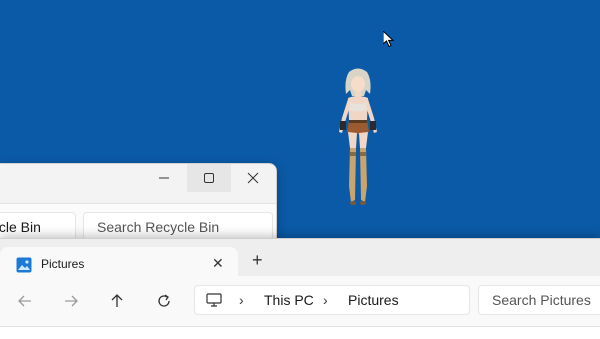 This screenshot has width=600, height=339. I want to click on recycle-bin-search-input: Search Recycle Bin, so click(178, 226).